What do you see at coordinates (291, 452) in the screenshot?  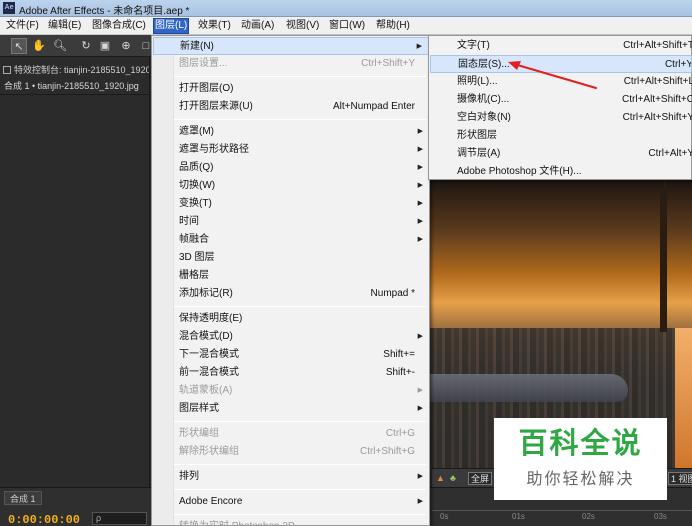 I see `layer-menu-item: 解除形状编组 Ctrl+Shift+G` at bounding box center [291, 452].